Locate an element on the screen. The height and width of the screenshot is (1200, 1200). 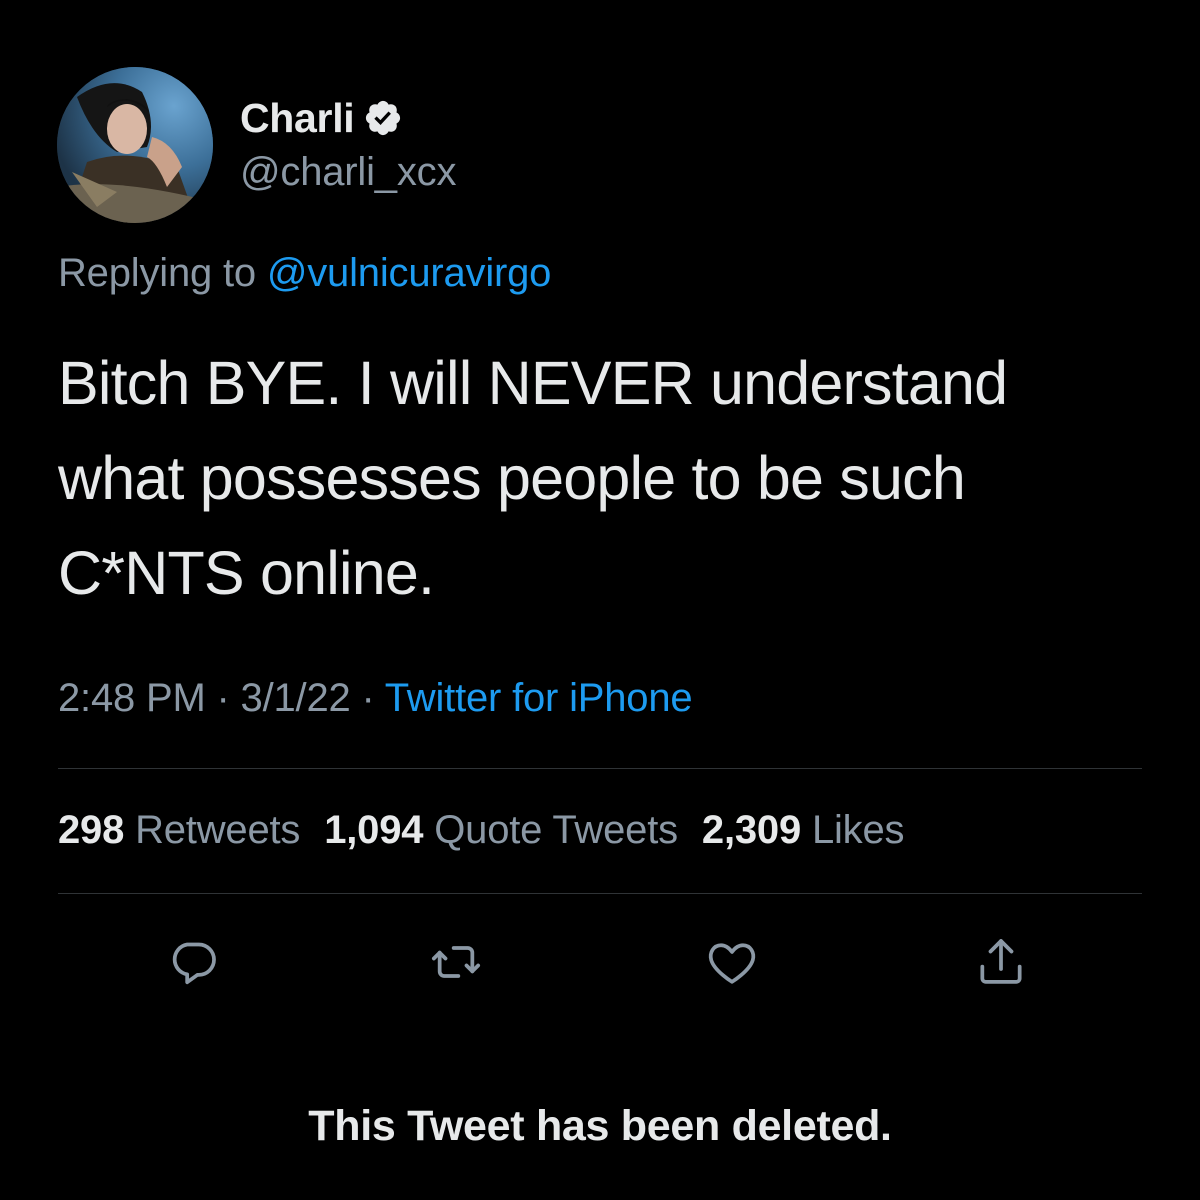
avatar is located at coordinates (135, 145).